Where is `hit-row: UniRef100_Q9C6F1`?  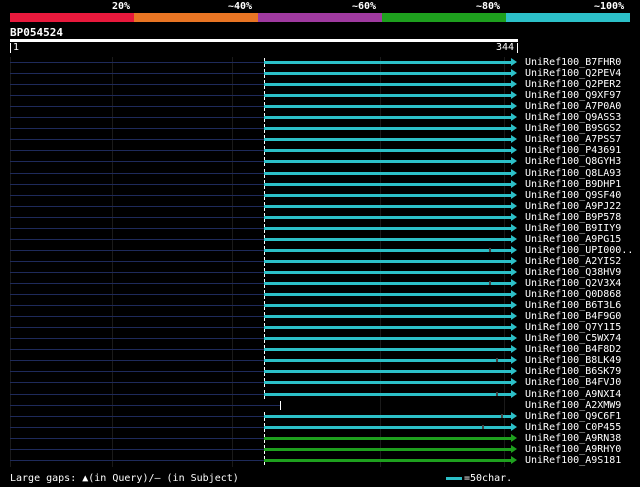 hit-row: UniRef100_Q9C6F1 is located at coordinates (320, 416).